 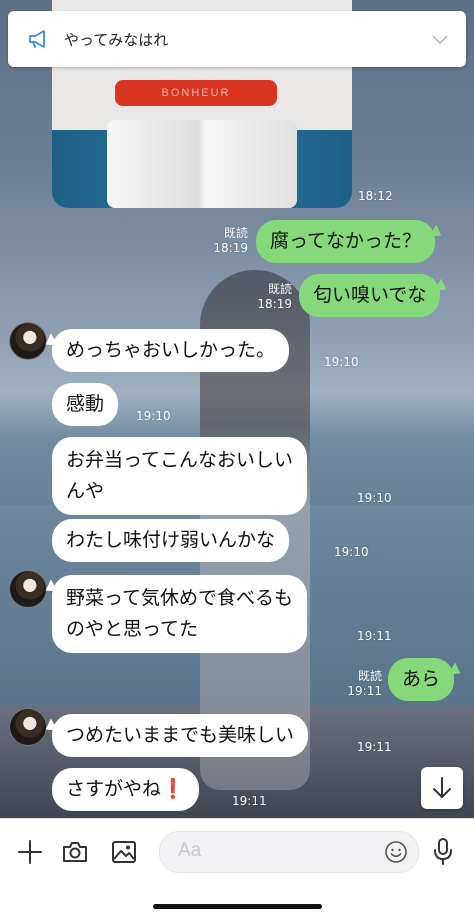 I want to click on megaphone-icon, so click(x=37, y=39).